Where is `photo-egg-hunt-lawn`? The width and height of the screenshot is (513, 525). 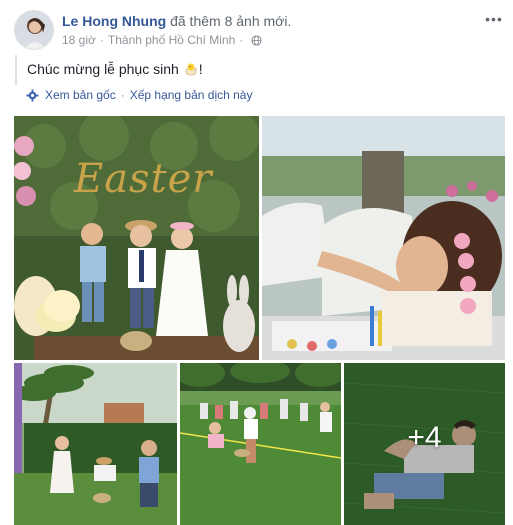 photo-egg-hunt-lawn is located at coordinates (260, 444).